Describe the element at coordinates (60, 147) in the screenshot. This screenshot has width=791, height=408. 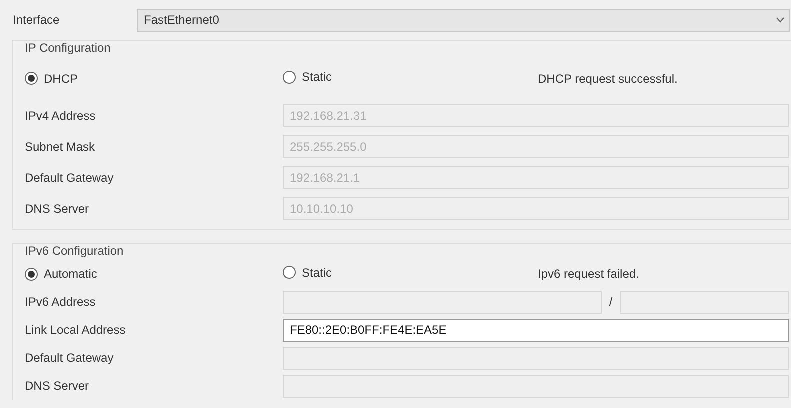
I see `field-label: Subnet Mask` at that location.